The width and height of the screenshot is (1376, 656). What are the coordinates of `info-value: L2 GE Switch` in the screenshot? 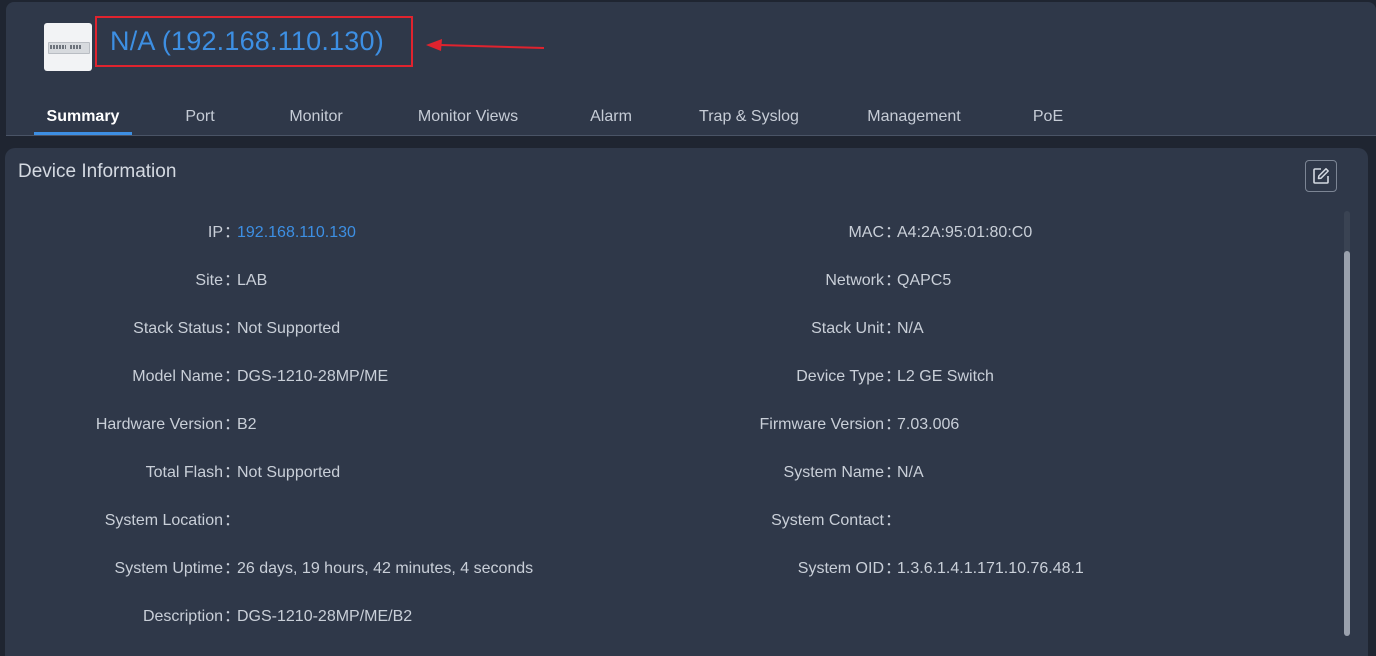 It's located at (945, 376).